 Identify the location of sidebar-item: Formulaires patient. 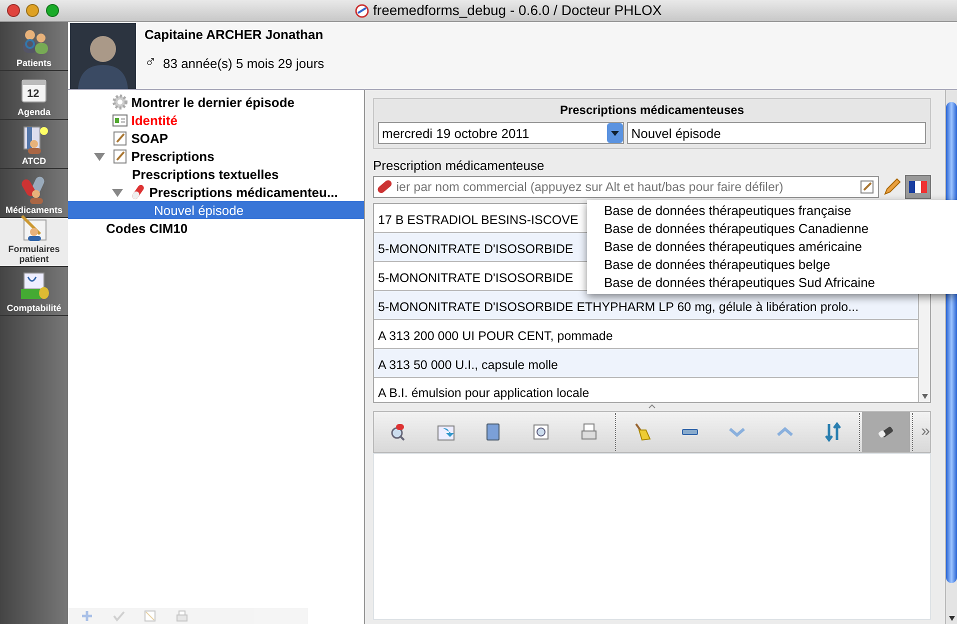
(34, 242).